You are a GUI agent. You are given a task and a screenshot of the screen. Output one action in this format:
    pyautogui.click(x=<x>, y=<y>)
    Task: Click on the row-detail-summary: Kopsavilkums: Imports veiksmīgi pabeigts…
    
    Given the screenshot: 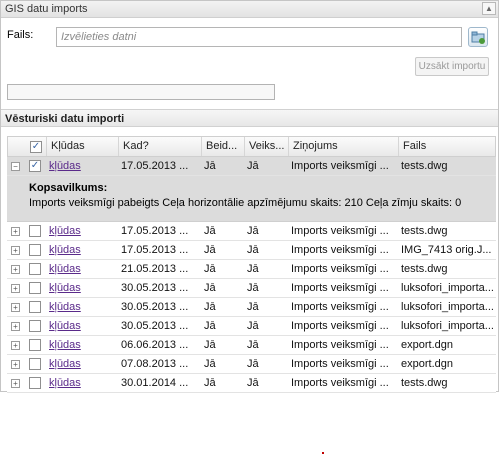 What is the action you would take?
    pyautogui.click(x=251, y=199)
    